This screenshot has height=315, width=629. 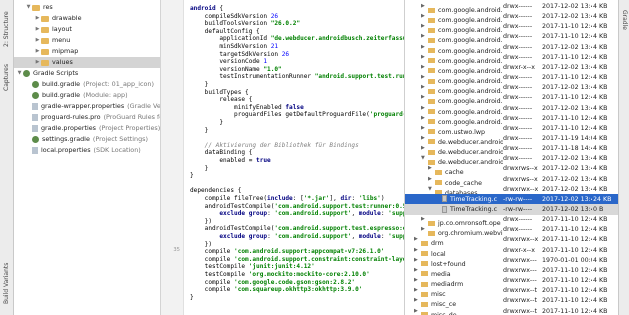 I want to click on tree-item: ▼ Gradle Scripts, so click(x=87, y=73).